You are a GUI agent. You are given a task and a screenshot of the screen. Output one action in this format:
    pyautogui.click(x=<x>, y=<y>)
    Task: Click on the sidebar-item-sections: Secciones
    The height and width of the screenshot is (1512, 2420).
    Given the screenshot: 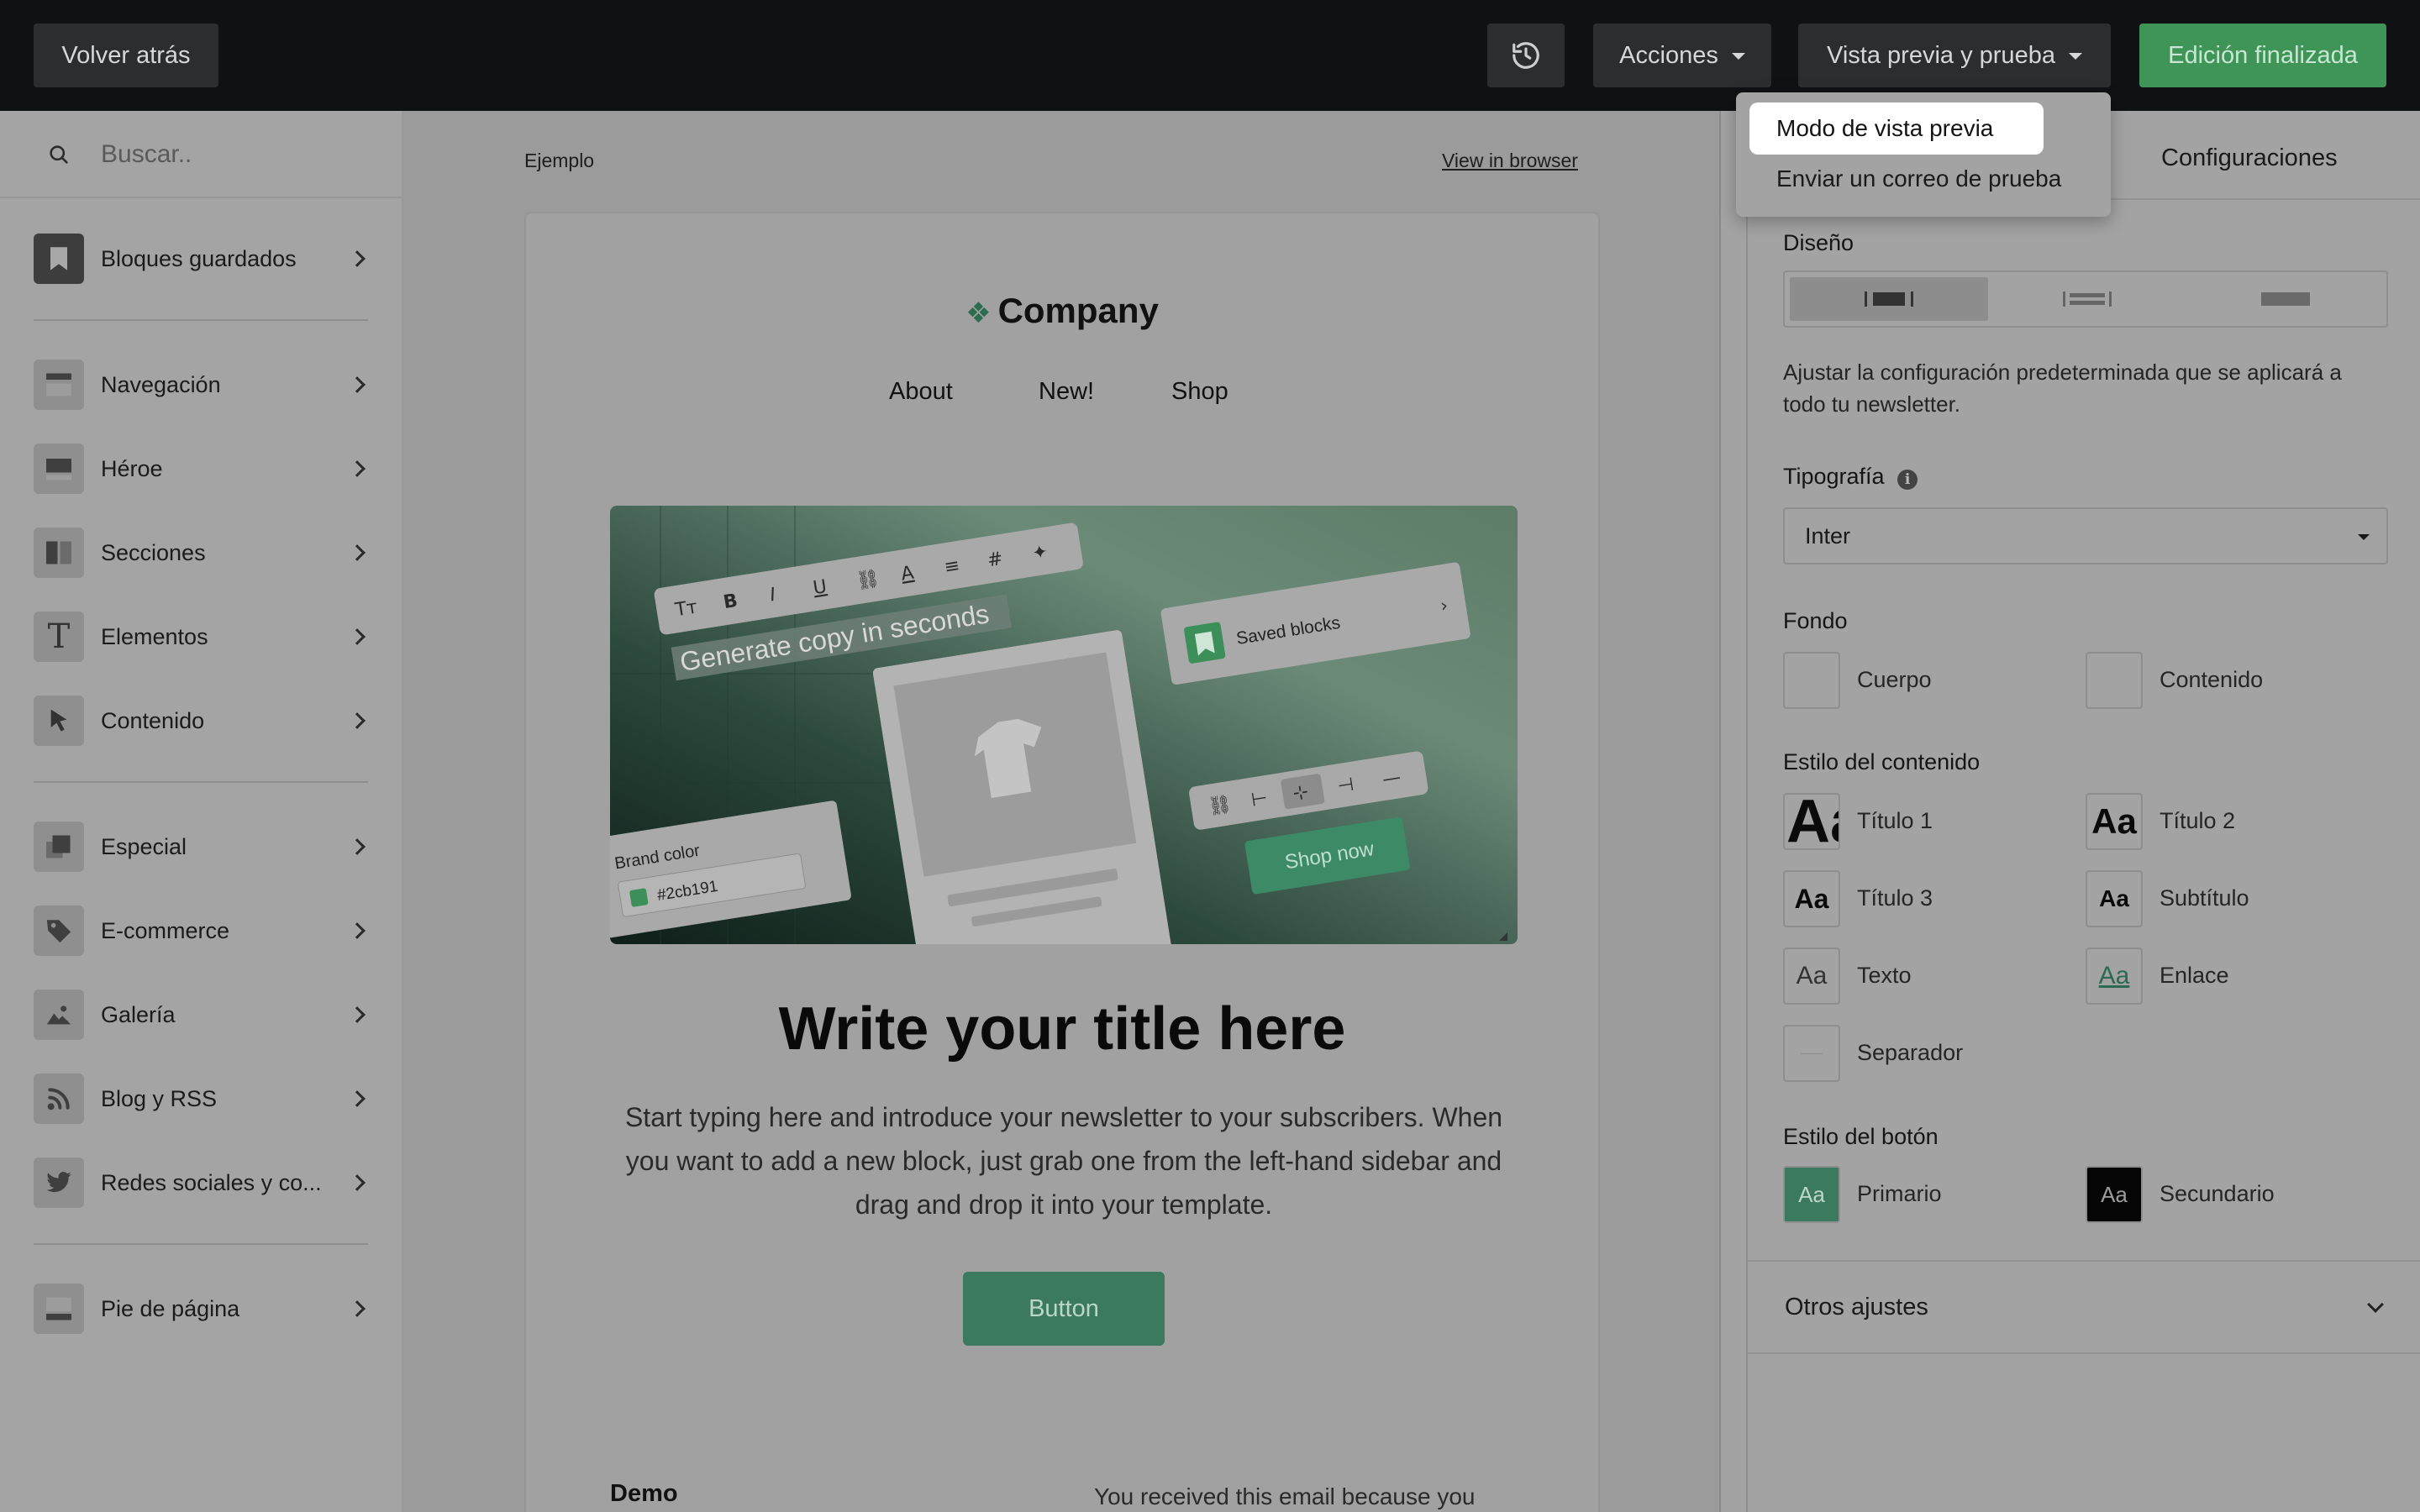 What is the action you would take?
    pyautogui.click(x=202, y=553)
    